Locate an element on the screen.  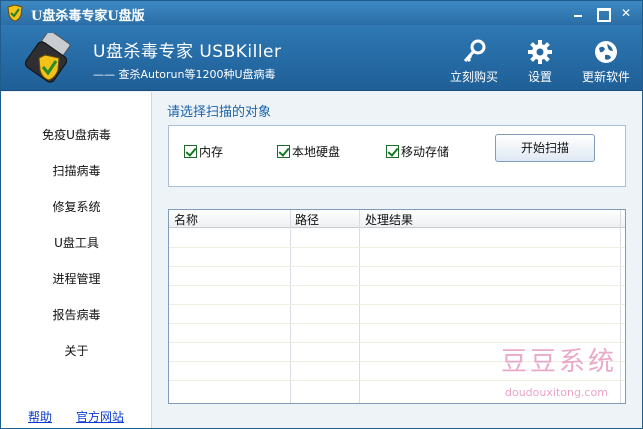
start-scan-button: 开始扫描 is located at coordinates (545, 148).